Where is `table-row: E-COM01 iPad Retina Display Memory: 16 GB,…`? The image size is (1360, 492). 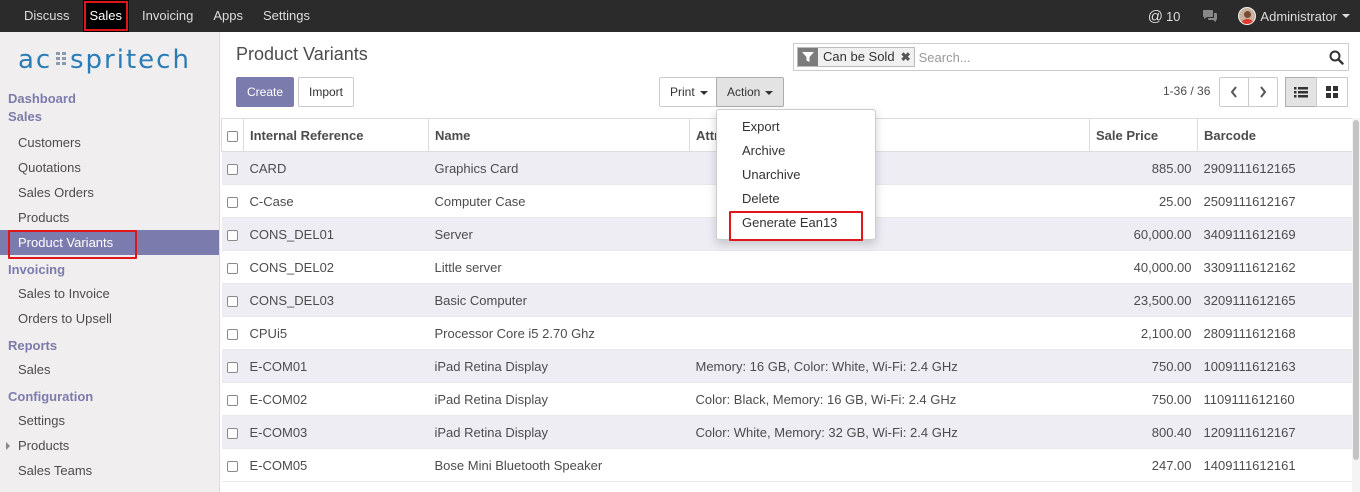 table-row: E-COM01 iPad Retina Display Memory: 16 GB,… is located at coordinates (786, 366).